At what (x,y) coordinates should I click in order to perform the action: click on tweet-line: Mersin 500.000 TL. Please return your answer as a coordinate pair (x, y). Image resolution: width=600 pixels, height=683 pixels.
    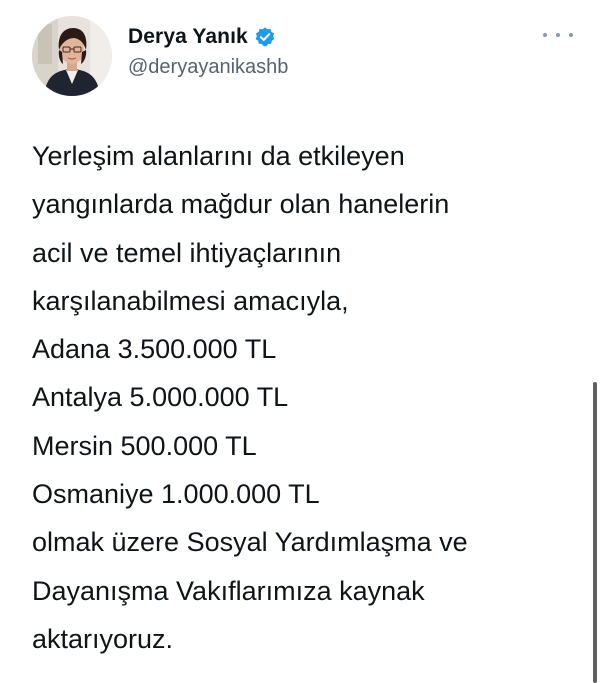
    Looking at the image, I should click on (144, 445).